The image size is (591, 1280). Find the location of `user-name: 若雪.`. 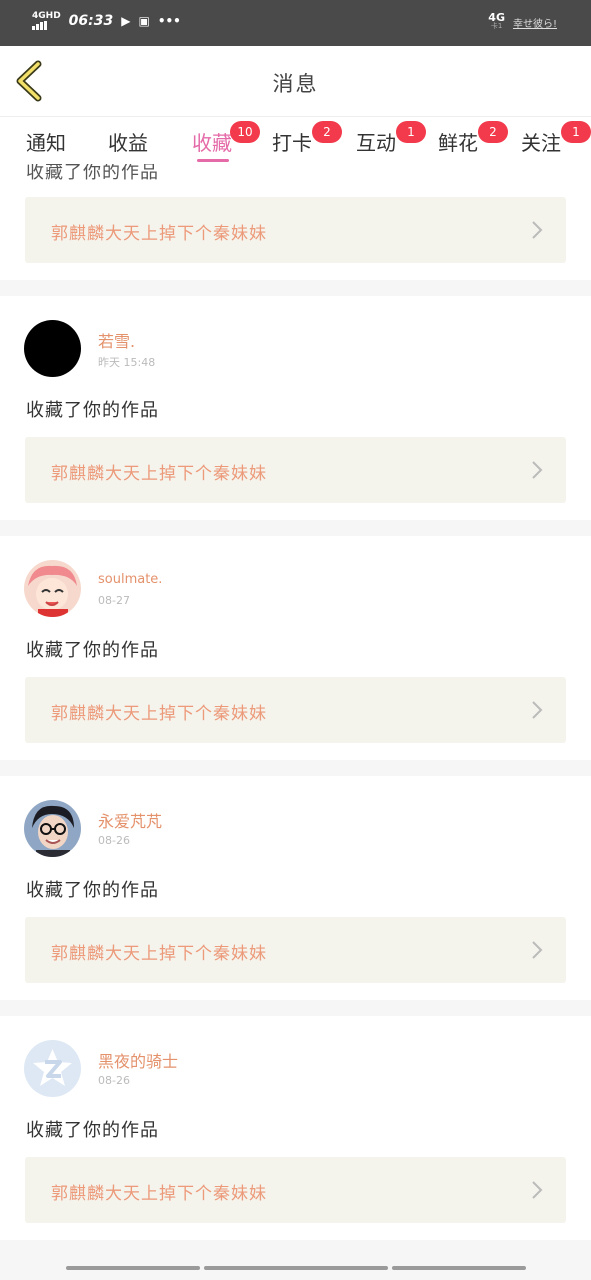

user-name: 若雪. is located at coordinates (116, 340).